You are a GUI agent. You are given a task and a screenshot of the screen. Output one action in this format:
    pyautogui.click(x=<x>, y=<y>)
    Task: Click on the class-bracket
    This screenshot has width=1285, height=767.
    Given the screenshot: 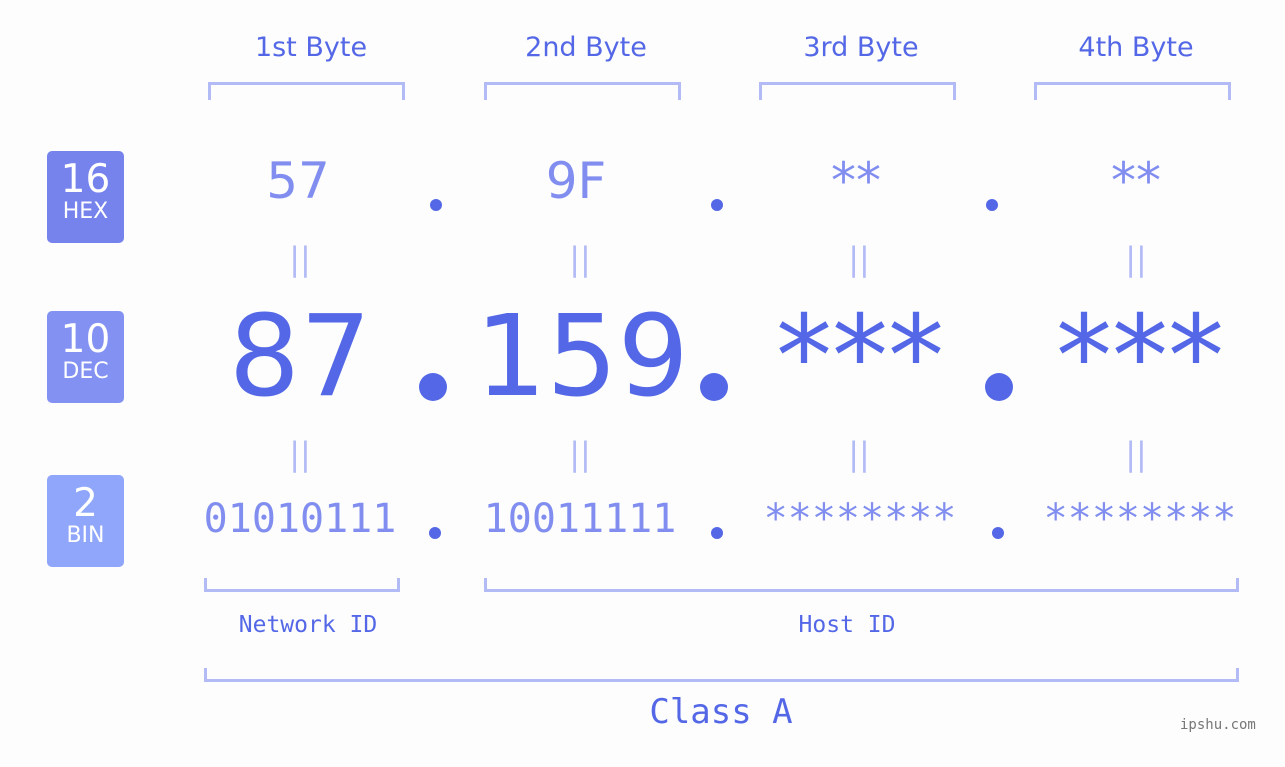 What is the action you would take?
    pyautogui.click(x=721, y=675)
    